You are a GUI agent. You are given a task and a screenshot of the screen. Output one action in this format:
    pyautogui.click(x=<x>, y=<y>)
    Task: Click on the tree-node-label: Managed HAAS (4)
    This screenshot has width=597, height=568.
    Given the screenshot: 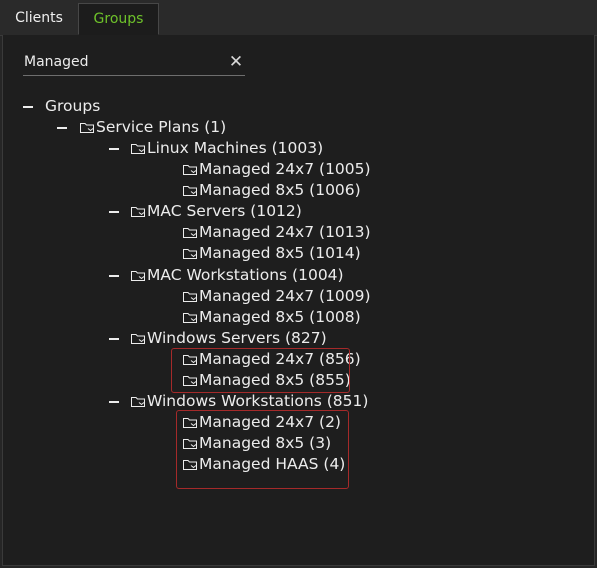 What is the action you would take?
    pyautogui.click(x=272, y=464)
    